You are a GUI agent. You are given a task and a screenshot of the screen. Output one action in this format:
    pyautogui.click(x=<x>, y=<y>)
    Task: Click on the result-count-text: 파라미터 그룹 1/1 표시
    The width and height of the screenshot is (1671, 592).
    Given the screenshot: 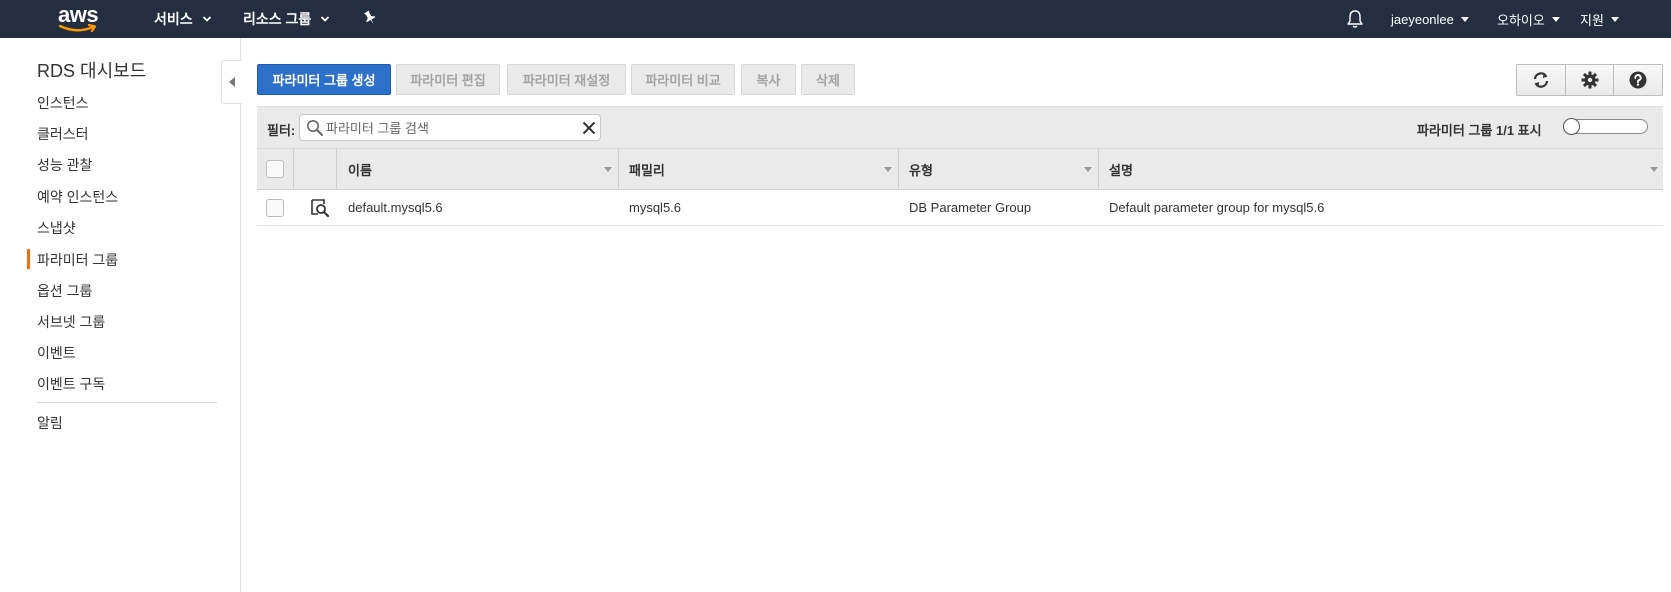 What is the action you would take?
    pyautogui.click(x=1479, y=130)
    